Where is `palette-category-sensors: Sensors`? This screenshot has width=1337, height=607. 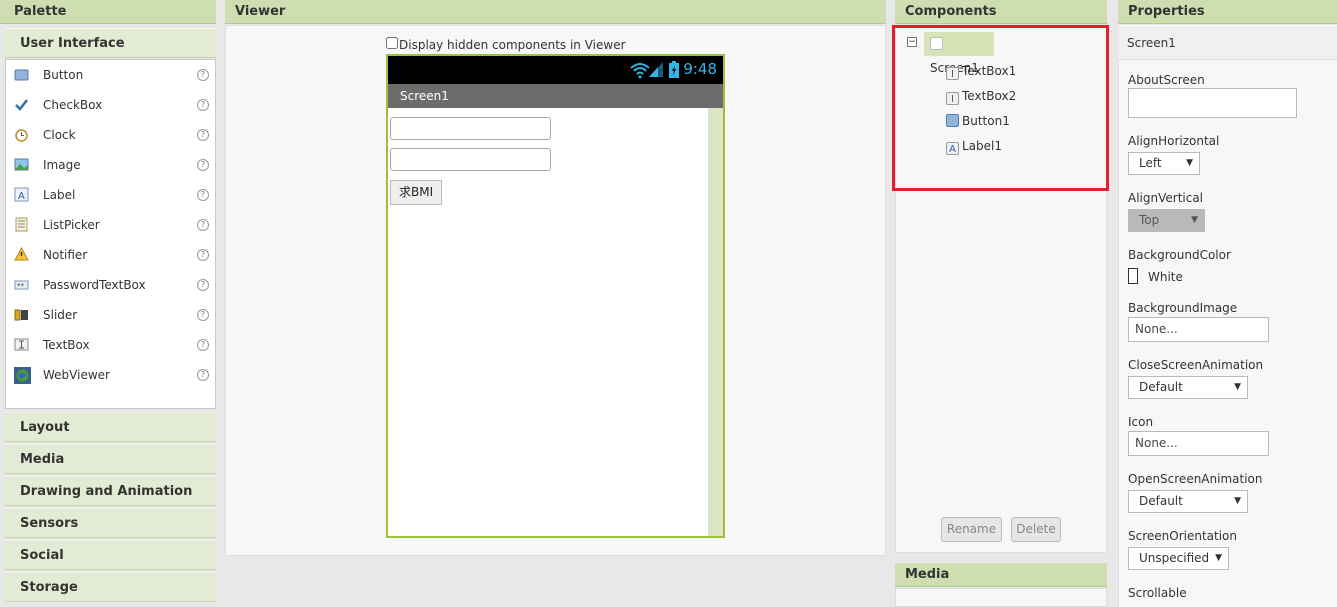
palette-category-sensors: Sensors is located at coordinates (110, 523).